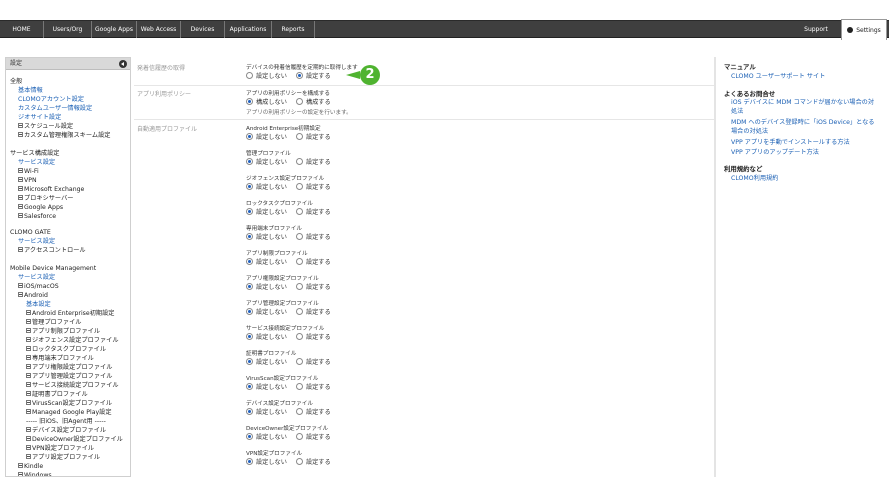 This screenshot has width=889, height=500. Describe the element at coordinates (55, 109) in the screenshot. I see `sidebar-item: カスタムユーザー情報設定` at that location.